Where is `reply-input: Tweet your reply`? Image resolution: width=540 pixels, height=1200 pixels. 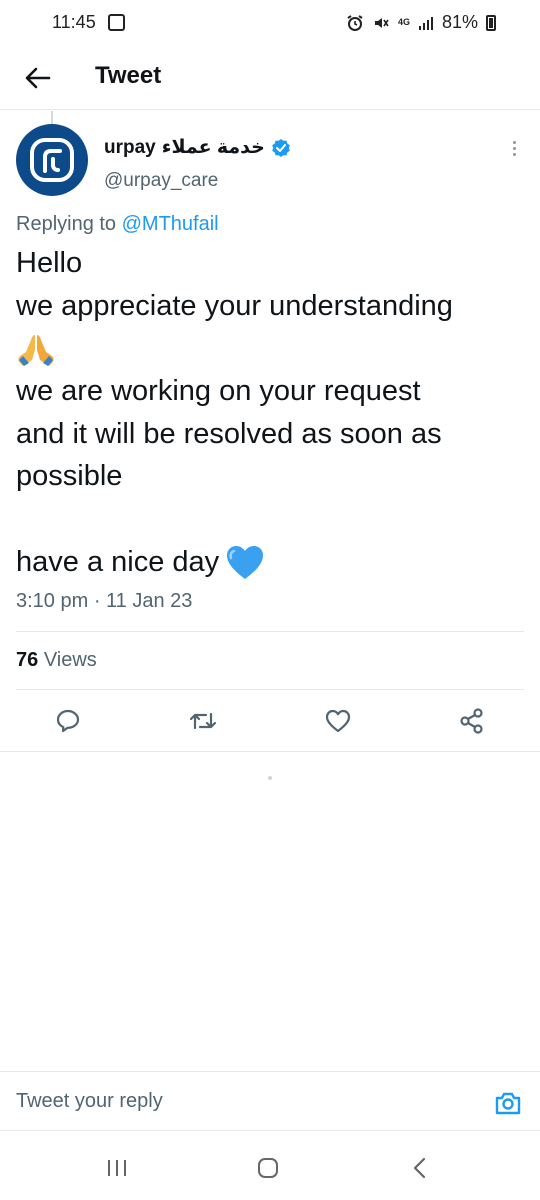
reply-input: Tweet your reply is located at coordinates (89, 1101).